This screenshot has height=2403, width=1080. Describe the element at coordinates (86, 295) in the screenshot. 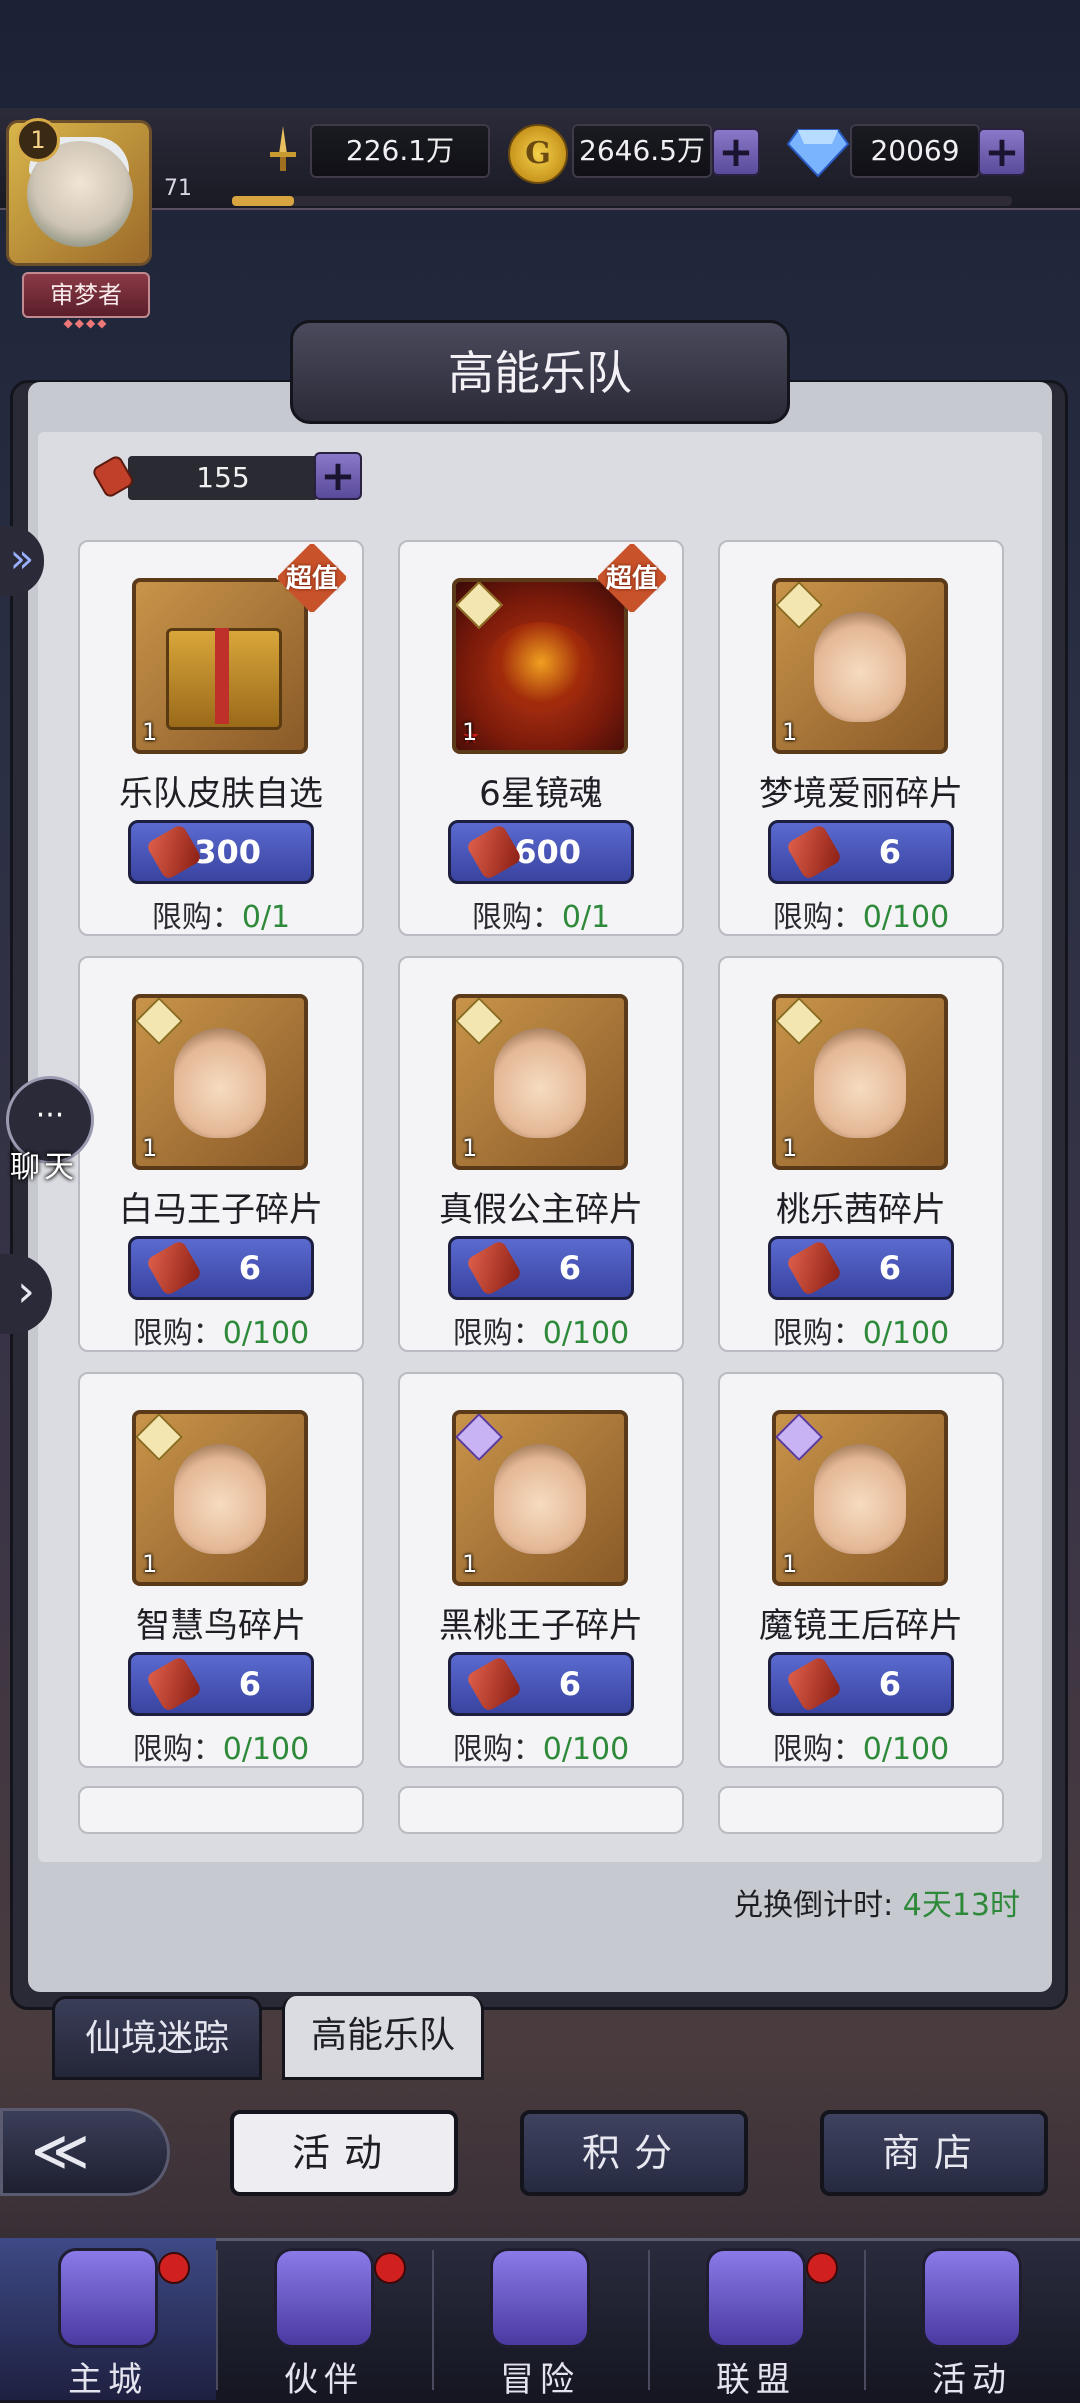

I see `player-title-badge: 审梦者` at that location.